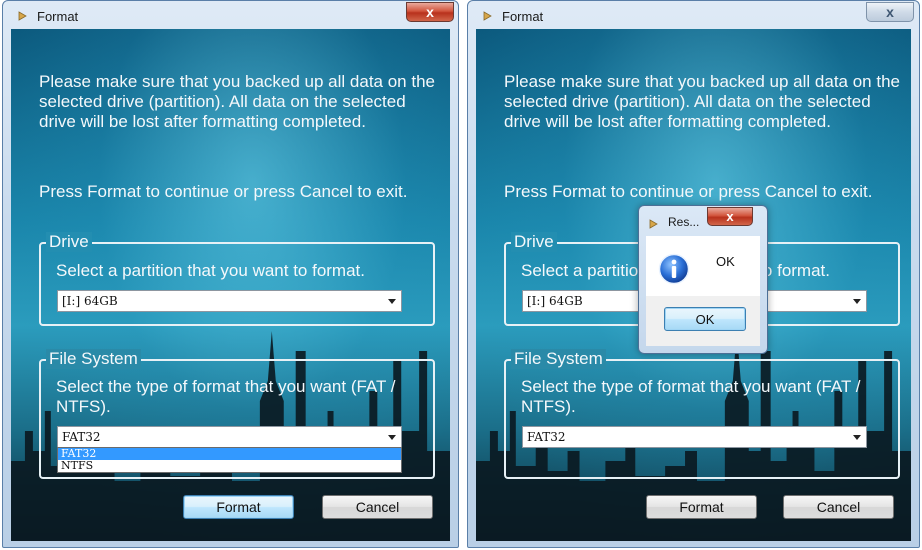 The height and width of the screenshot is (550, 922). Describe the element at coordinates (725, 261) in the screenshot. I see `message-text: OK` at that location.